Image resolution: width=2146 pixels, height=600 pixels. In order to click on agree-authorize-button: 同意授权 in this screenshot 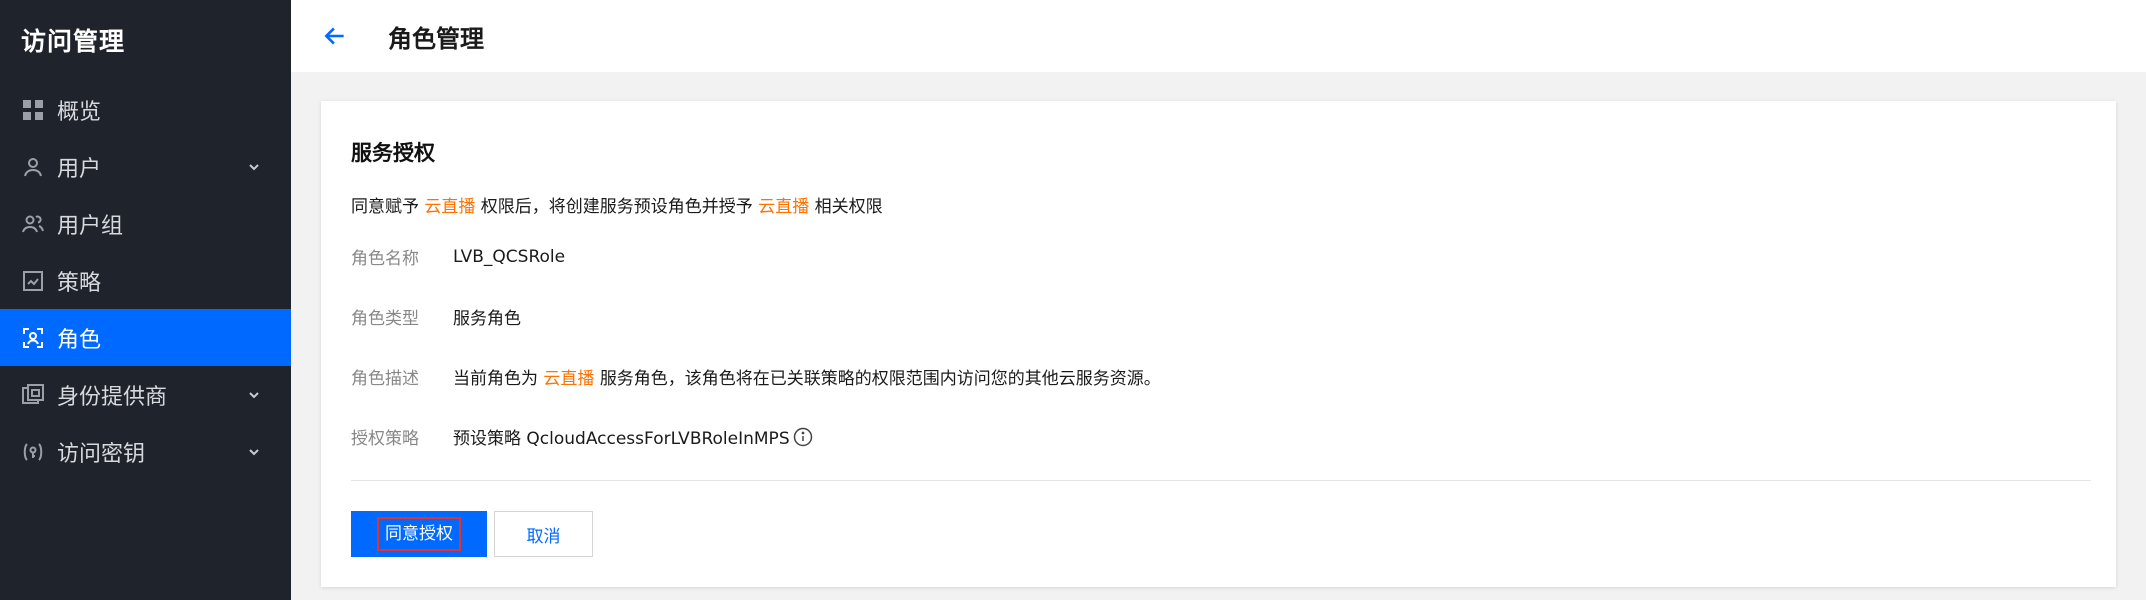, I will do `click(419, 534)`.